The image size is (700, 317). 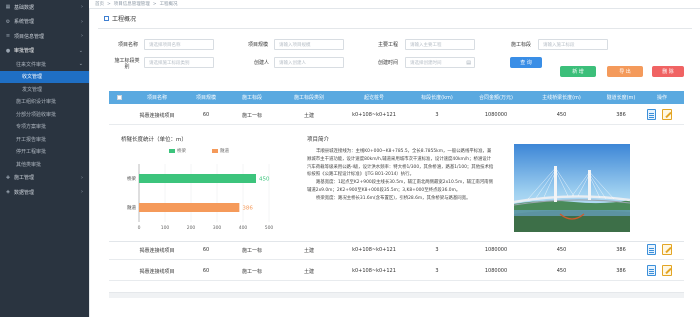 What do you see at coordinates (572, 188) in the screenshot?
I see `bridge-photo` at bounding box center [572, 188].